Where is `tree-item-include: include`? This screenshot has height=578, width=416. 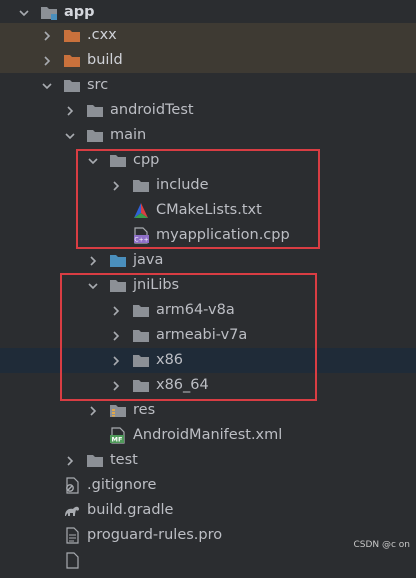 tree-item-include: include is located at coordinates (208, 185).